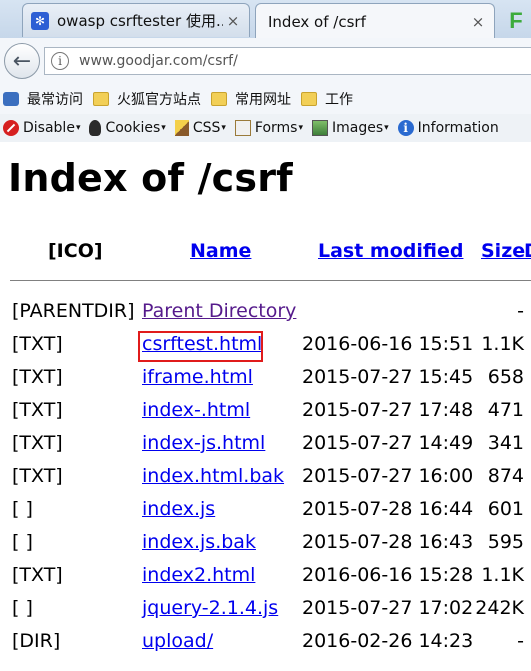 Image resolution: width=531 pixels, height=671 pixels. I want to click on images-menu: Images ▾, so click(350, 128).